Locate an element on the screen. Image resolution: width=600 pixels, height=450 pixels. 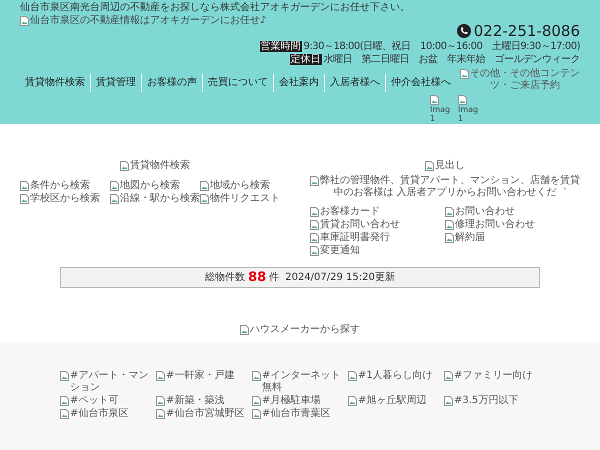
phone-icon is located at coordinates (463, 31).